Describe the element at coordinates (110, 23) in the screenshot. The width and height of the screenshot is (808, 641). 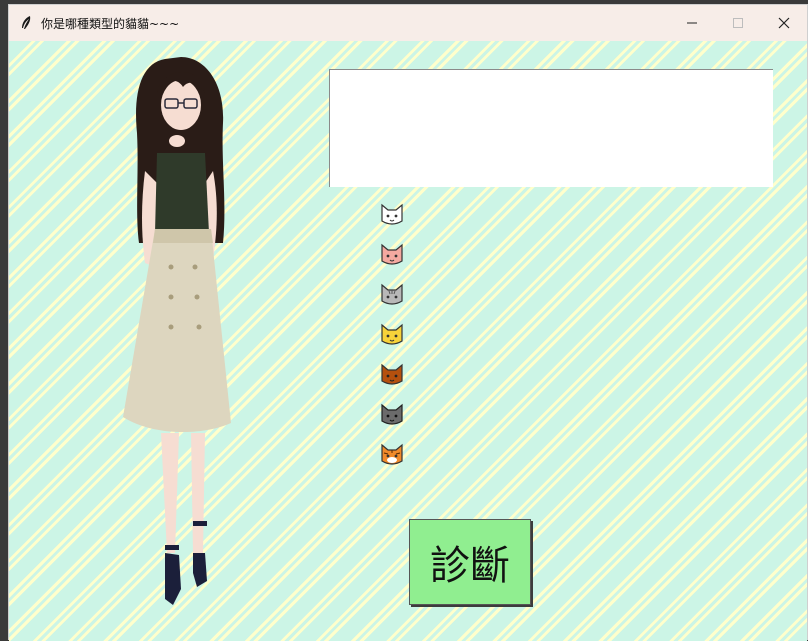
I see `window-title: 你是哪種類型的貓貓~~~` at that location.